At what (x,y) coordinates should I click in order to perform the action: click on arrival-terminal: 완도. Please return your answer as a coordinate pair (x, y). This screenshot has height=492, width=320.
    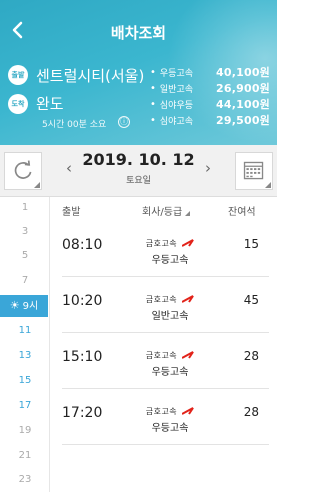
    Looking at the image, I should click on (50, 104).